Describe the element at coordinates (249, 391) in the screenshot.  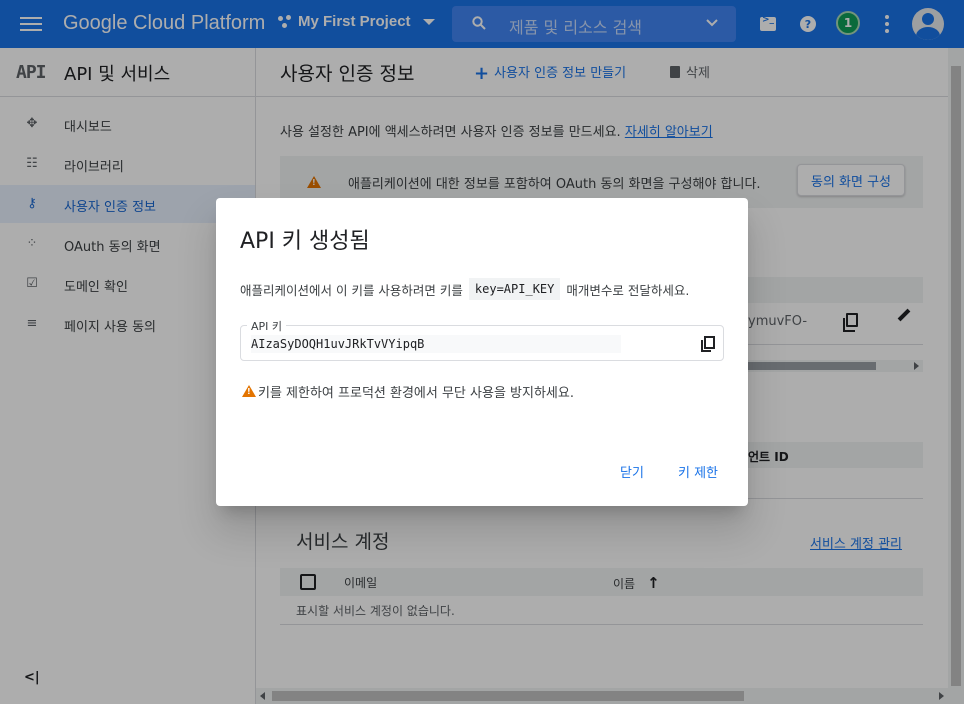
I see `warning-icon` at that location.